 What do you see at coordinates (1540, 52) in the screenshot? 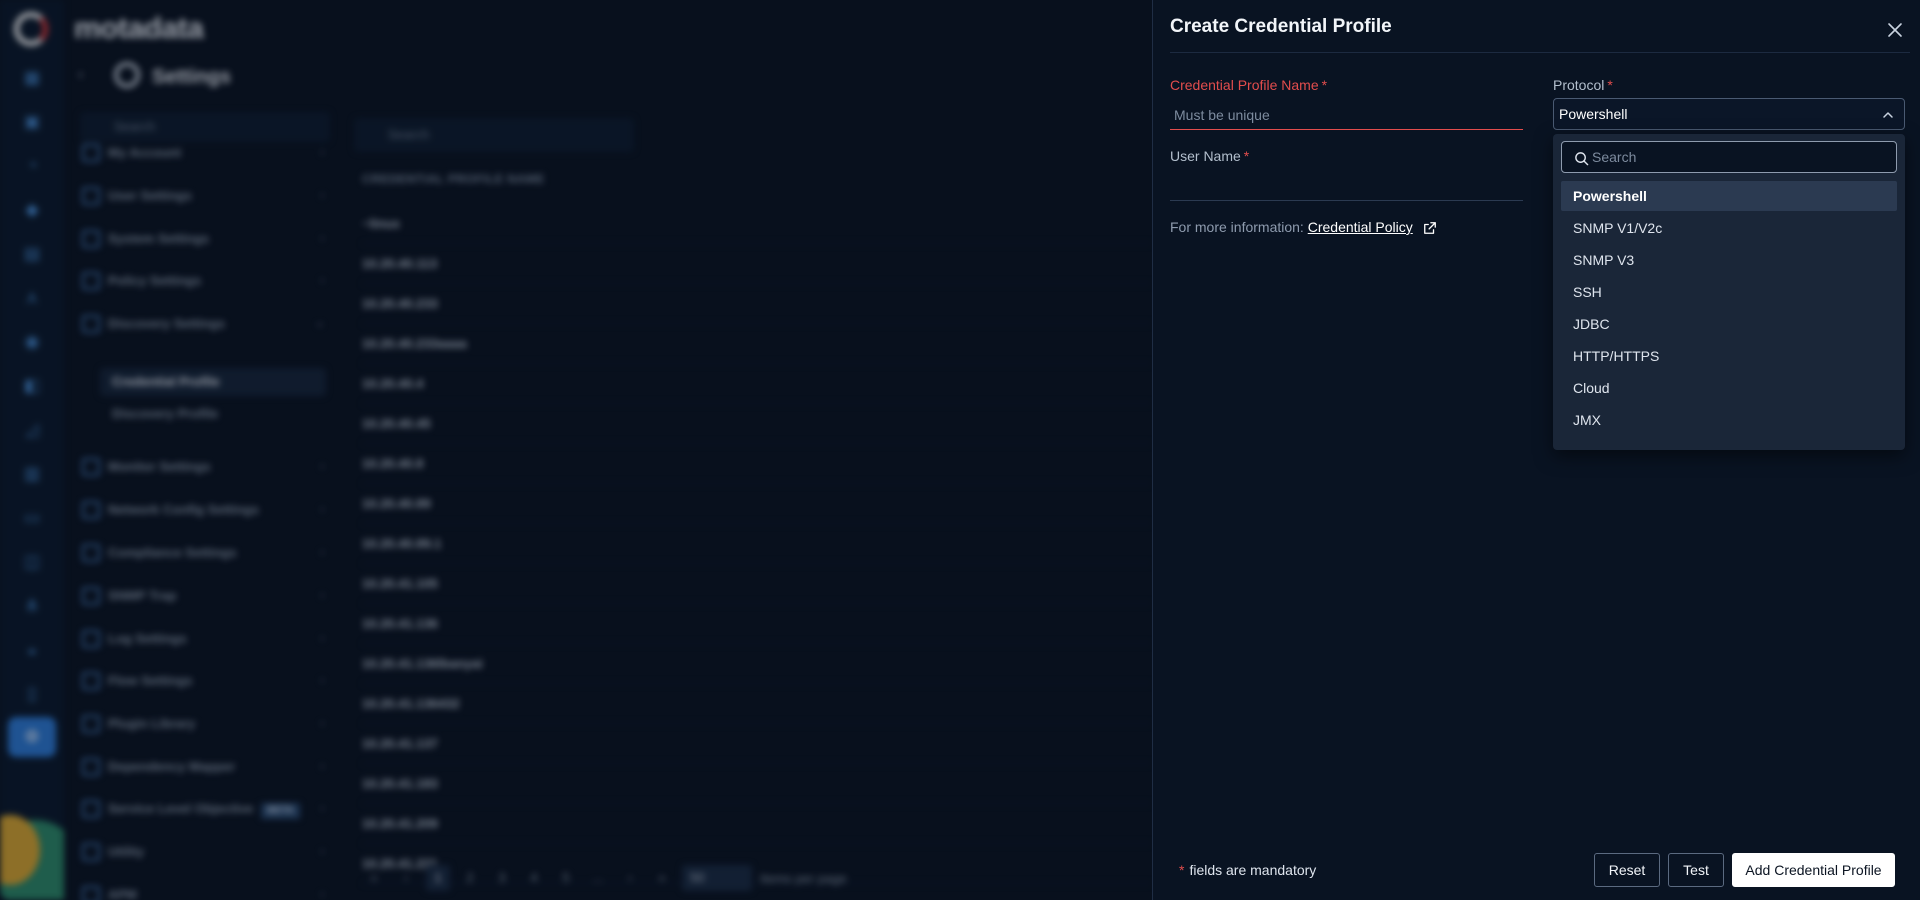
I see `divider` at bounding box center [1540, 52].